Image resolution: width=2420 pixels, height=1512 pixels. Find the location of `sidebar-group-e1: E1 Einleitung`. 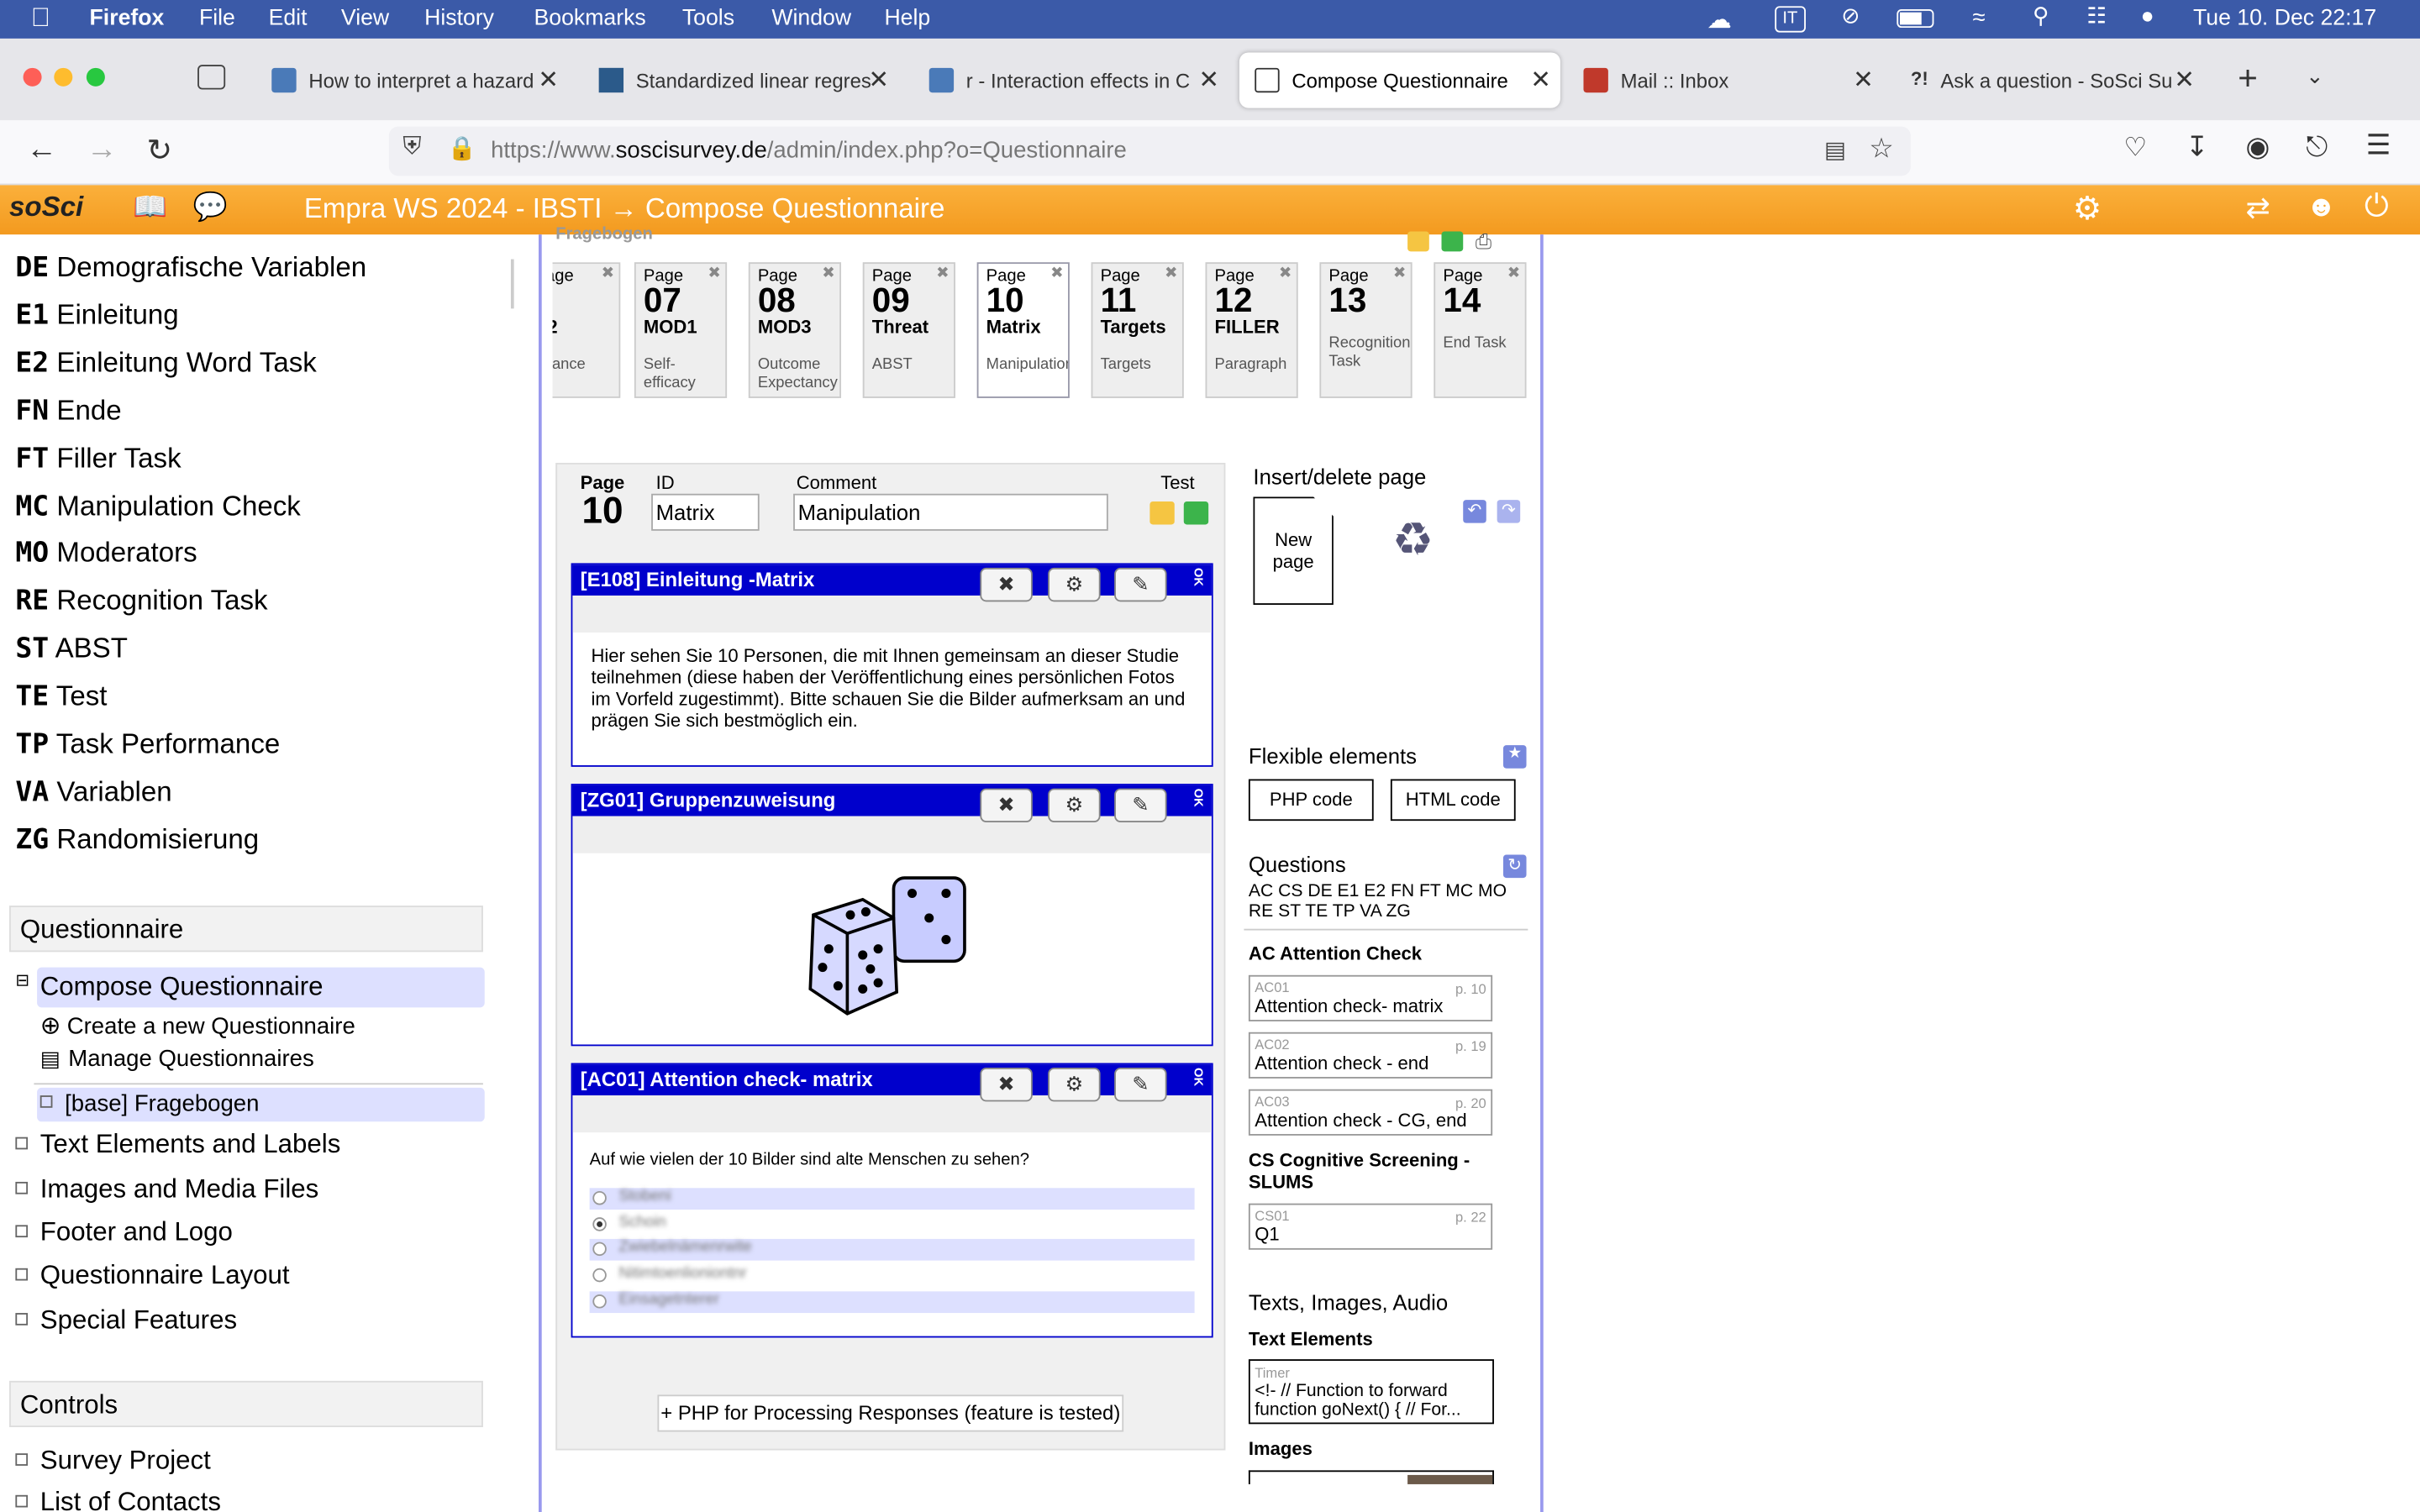

sidebar-group-e1: E1 Einleitung is located at coordinates (96, 315).